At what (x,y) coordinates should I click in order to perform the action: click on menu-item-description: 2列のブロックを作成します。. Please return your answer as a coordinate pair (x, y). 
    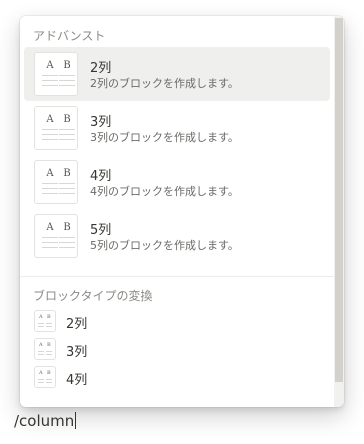
    Looking at the image, I should click on (164, 83).